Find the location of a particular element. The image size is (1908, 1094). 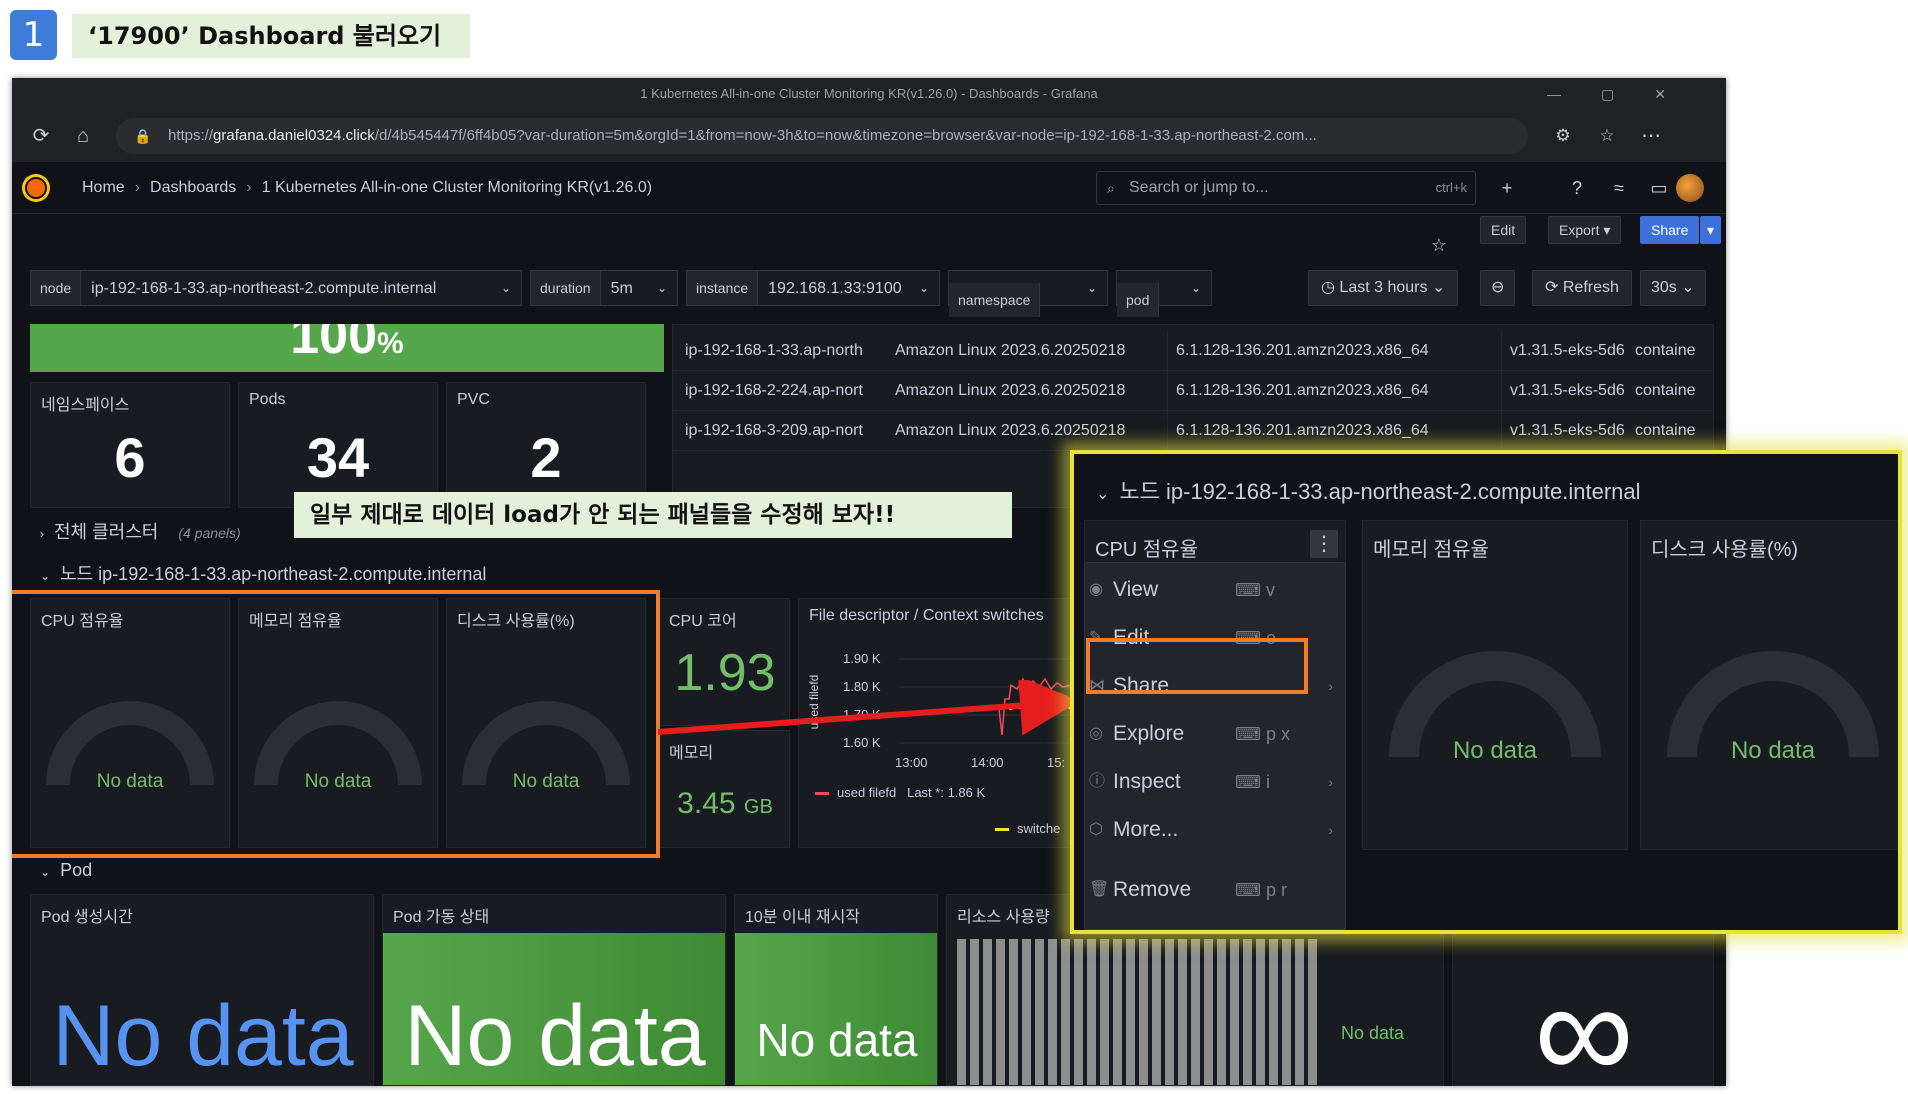

legend-switches: switche is located at coordinates (1027, 828).